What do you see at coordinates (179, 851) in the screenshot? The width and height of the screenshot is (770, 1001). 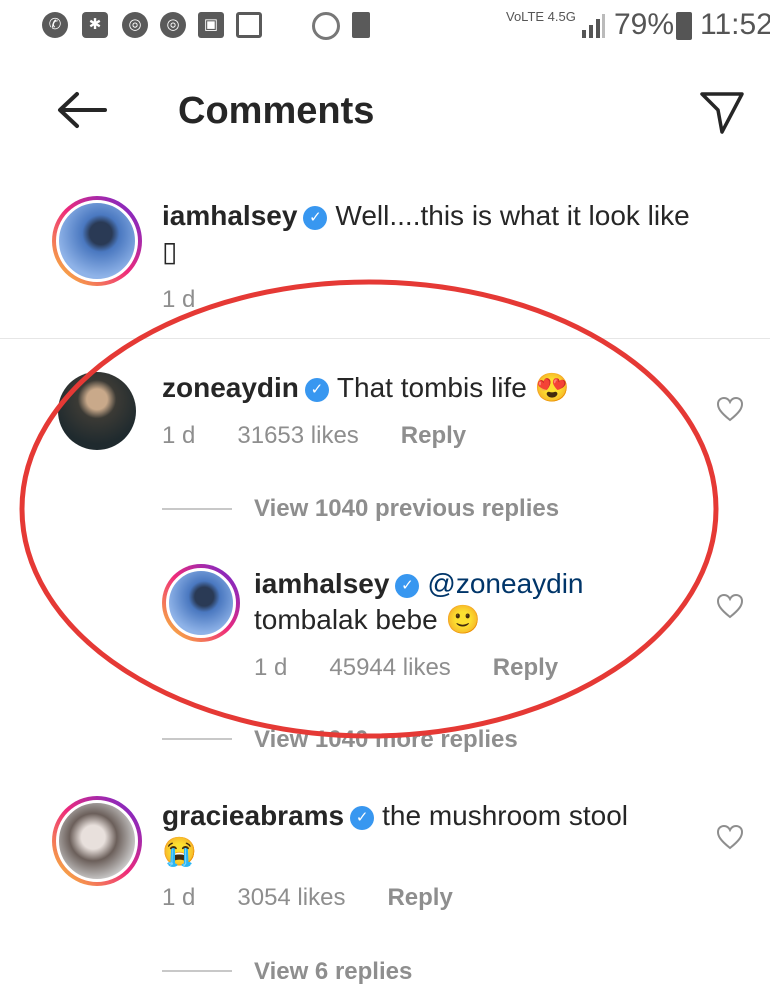 I see `comment-emoji: 😭` at bounding box center [179, 851].